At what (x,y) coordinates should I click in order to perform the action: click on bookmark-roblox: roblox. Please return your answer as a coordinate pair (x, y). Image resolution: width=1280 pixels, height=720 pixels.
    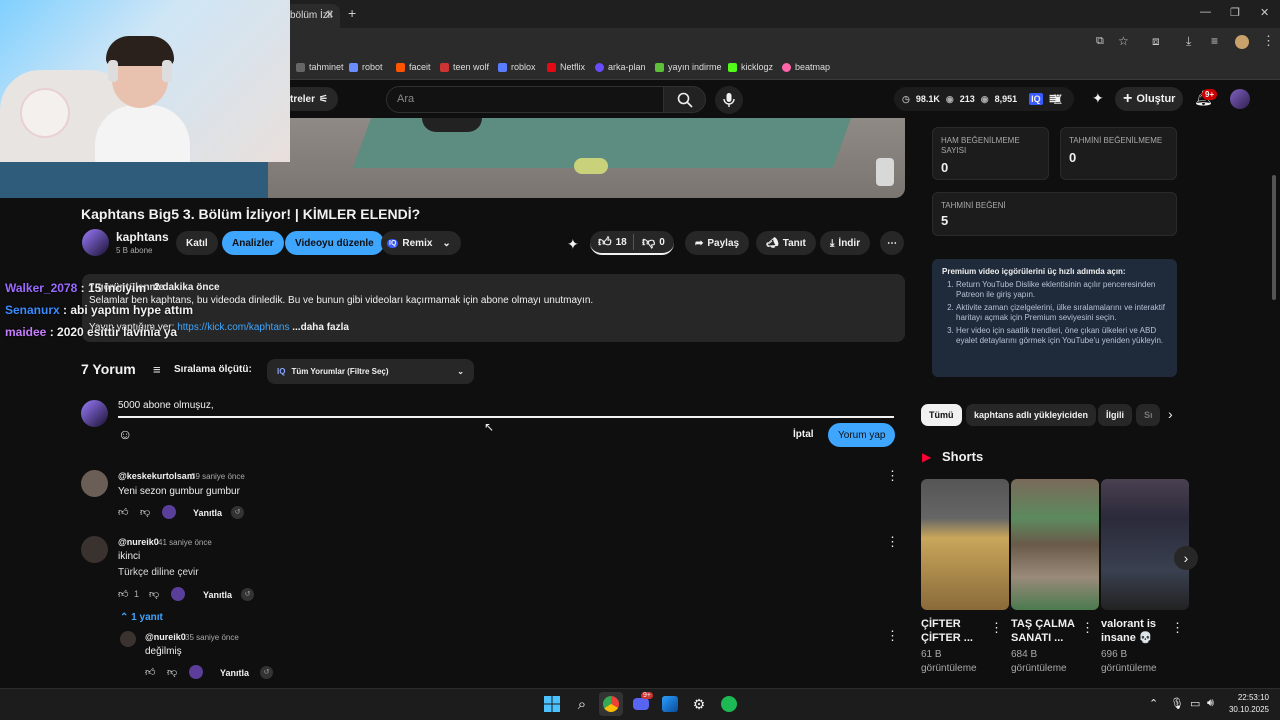
    Looking at the image, I should click on (517, 67).